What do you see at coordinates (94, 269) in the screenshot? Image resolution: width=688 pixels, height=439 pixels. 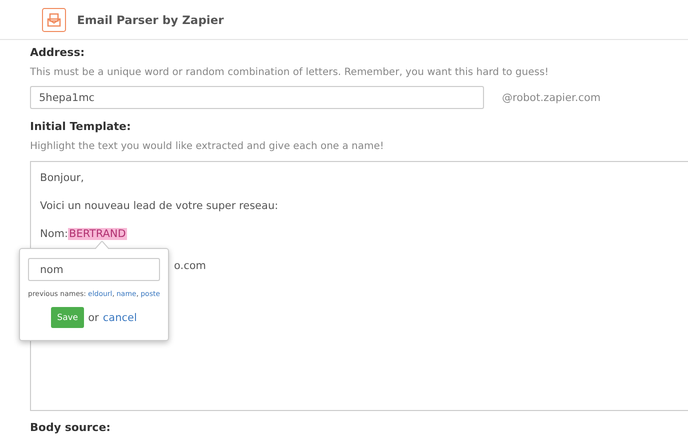 I see `name-field: nom` at bounding box center [94, 269].